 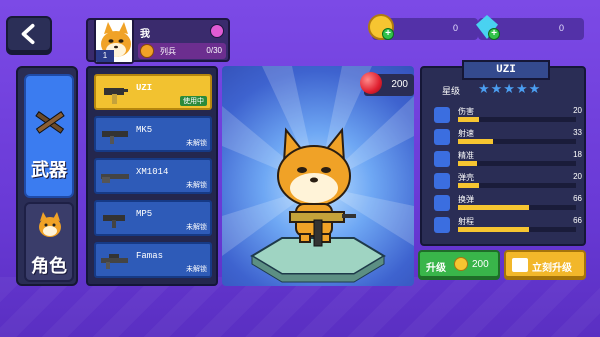 What do you see at coordinates (577, 132) in the screenshot?
I see `stat-value: 33` at bounding box center [577, 132].